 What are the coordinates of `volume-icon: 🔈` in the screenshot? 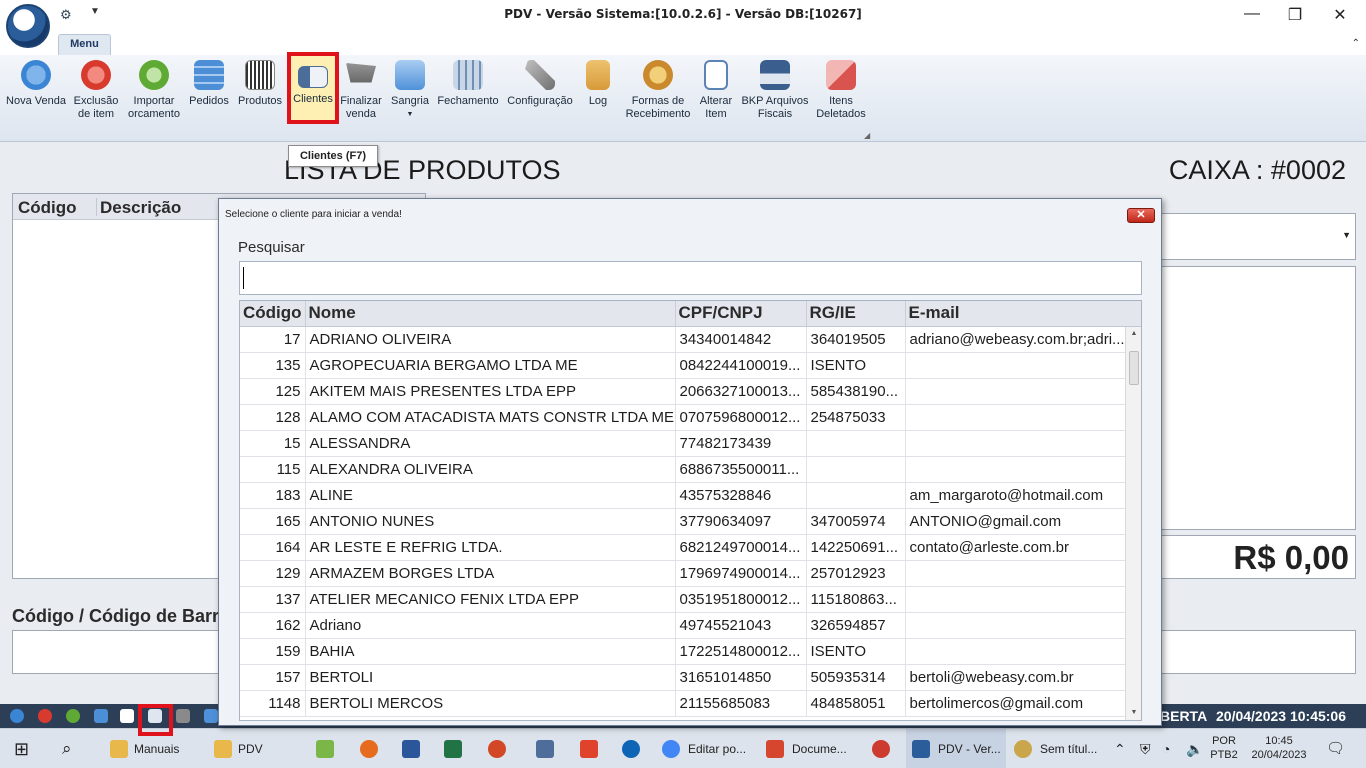 It's located at (1194, 748).